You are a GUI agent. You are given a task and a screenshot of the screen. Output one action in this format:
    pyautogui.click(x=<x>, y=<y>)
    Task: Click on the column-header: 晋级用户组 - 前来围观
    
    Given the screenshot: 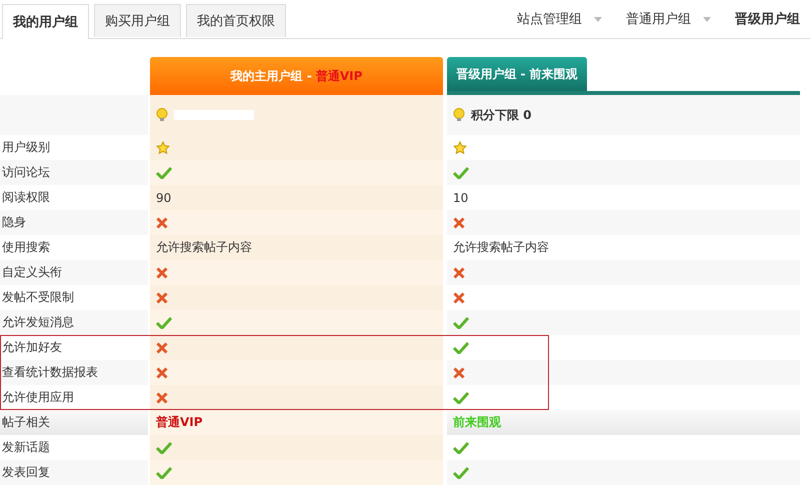 What is the action you would take?
    pyautogui.click(x=517, y=74)
    